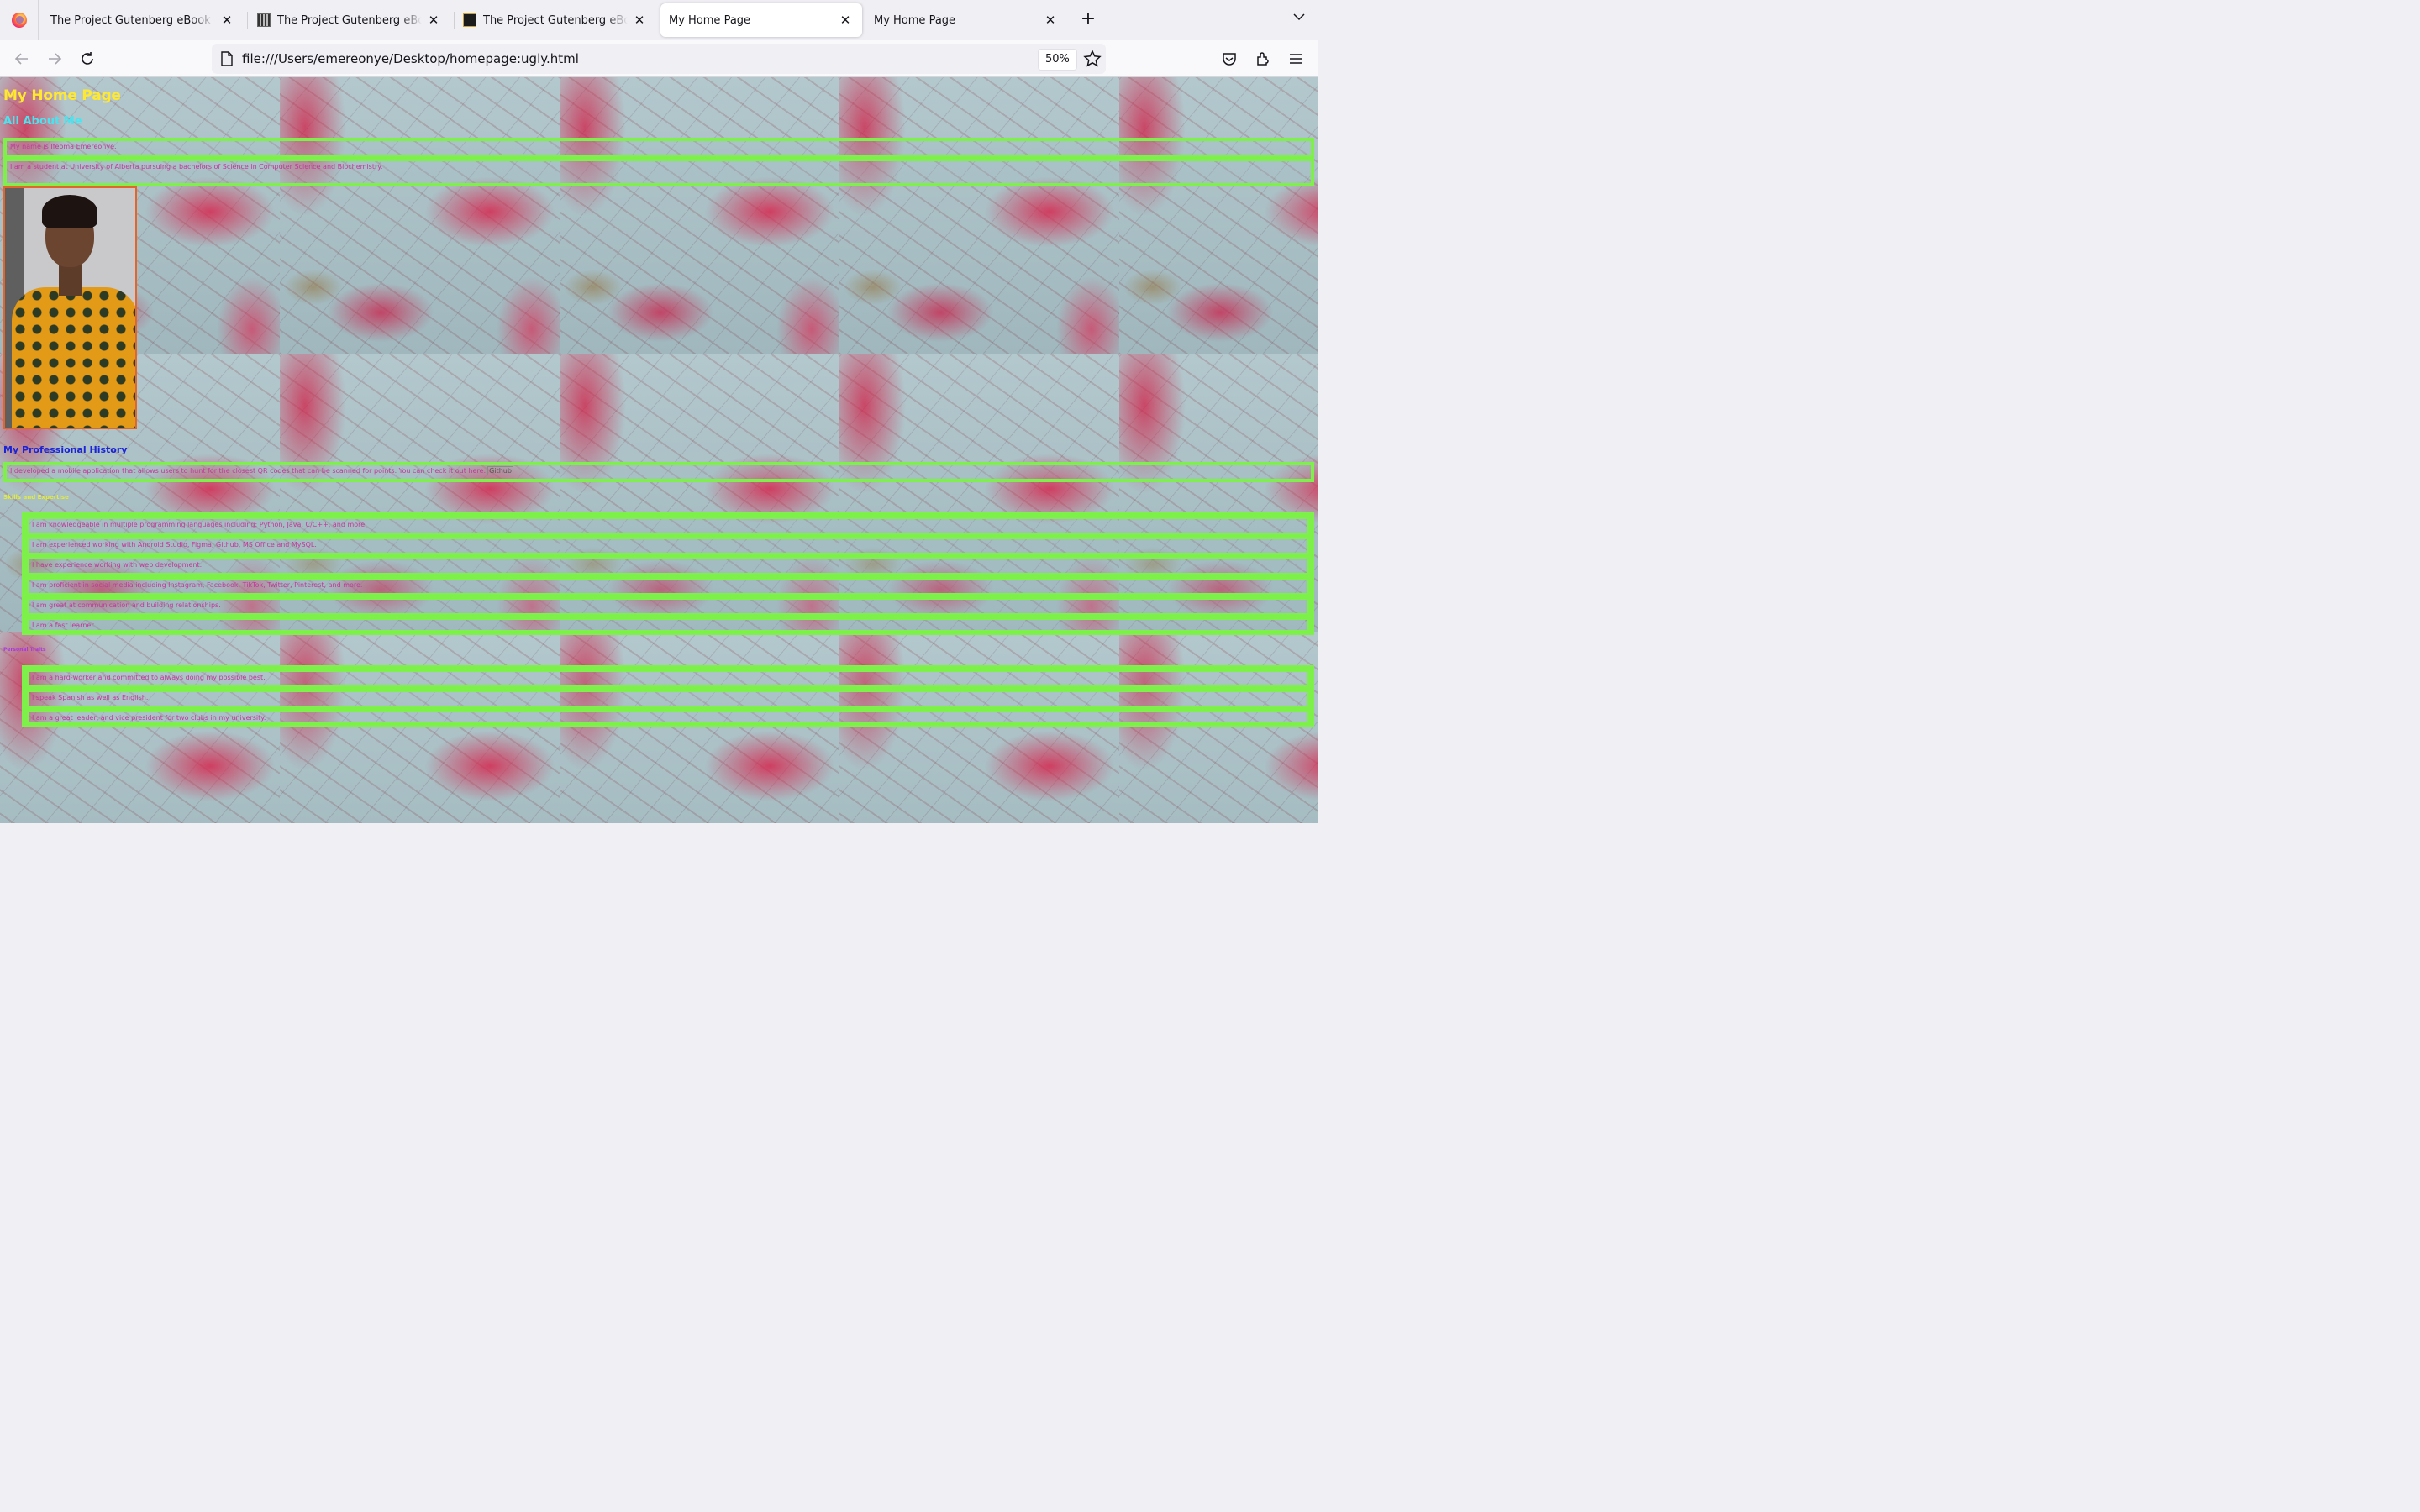 The image size is (2420, 1512). Describe the element at coordinates (64, 146) in the screenshot. I see `about-text-1: My name is Ifeoma Emereonye.` at that location.